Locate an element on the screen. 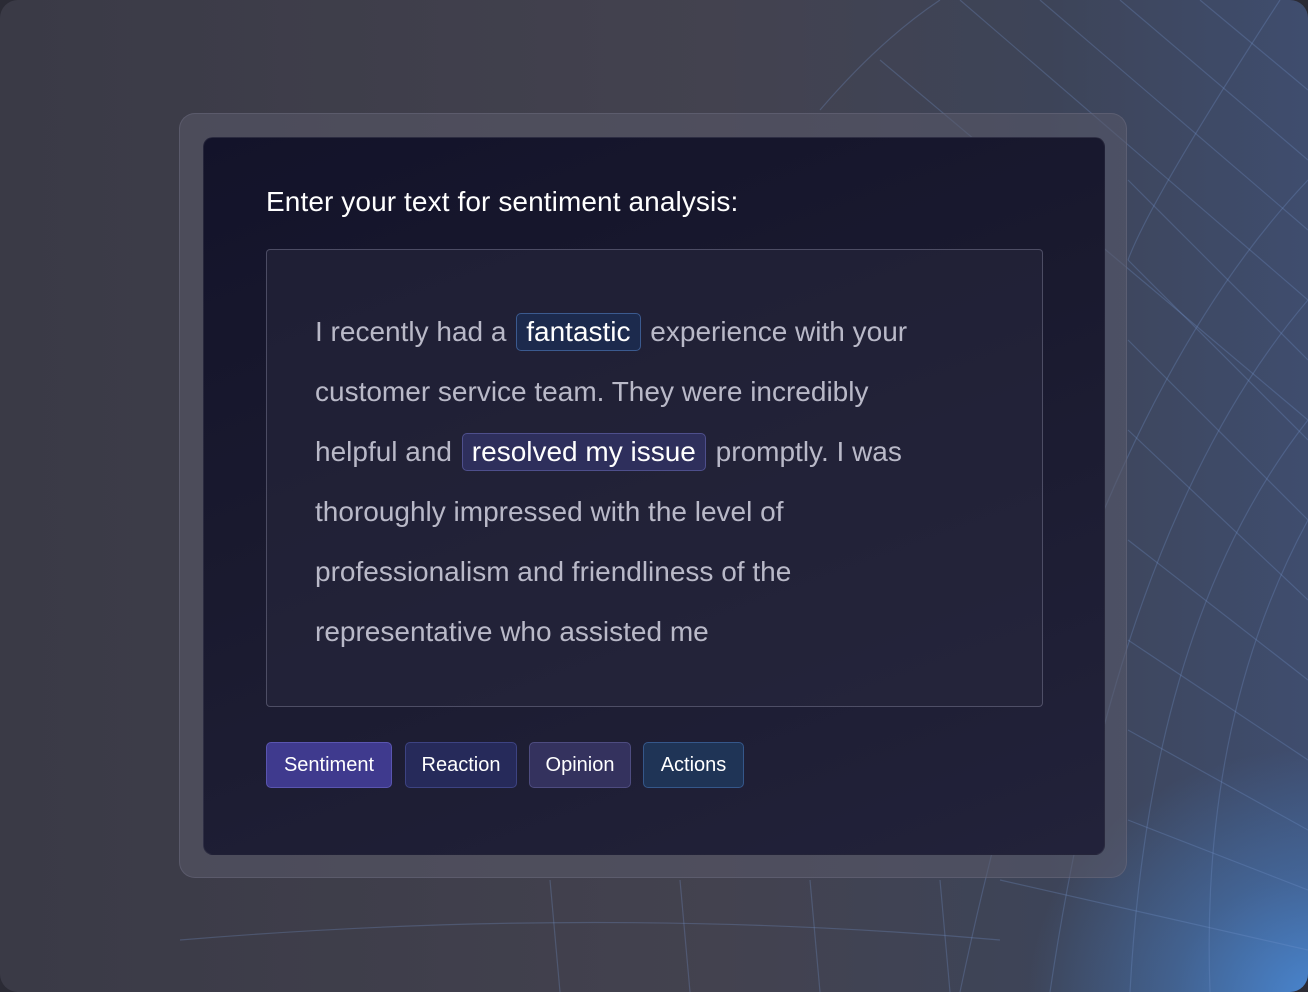 This screenshot has width=1308, height=992. text-line: representative who assisted me is located at coordinates (512, 631).